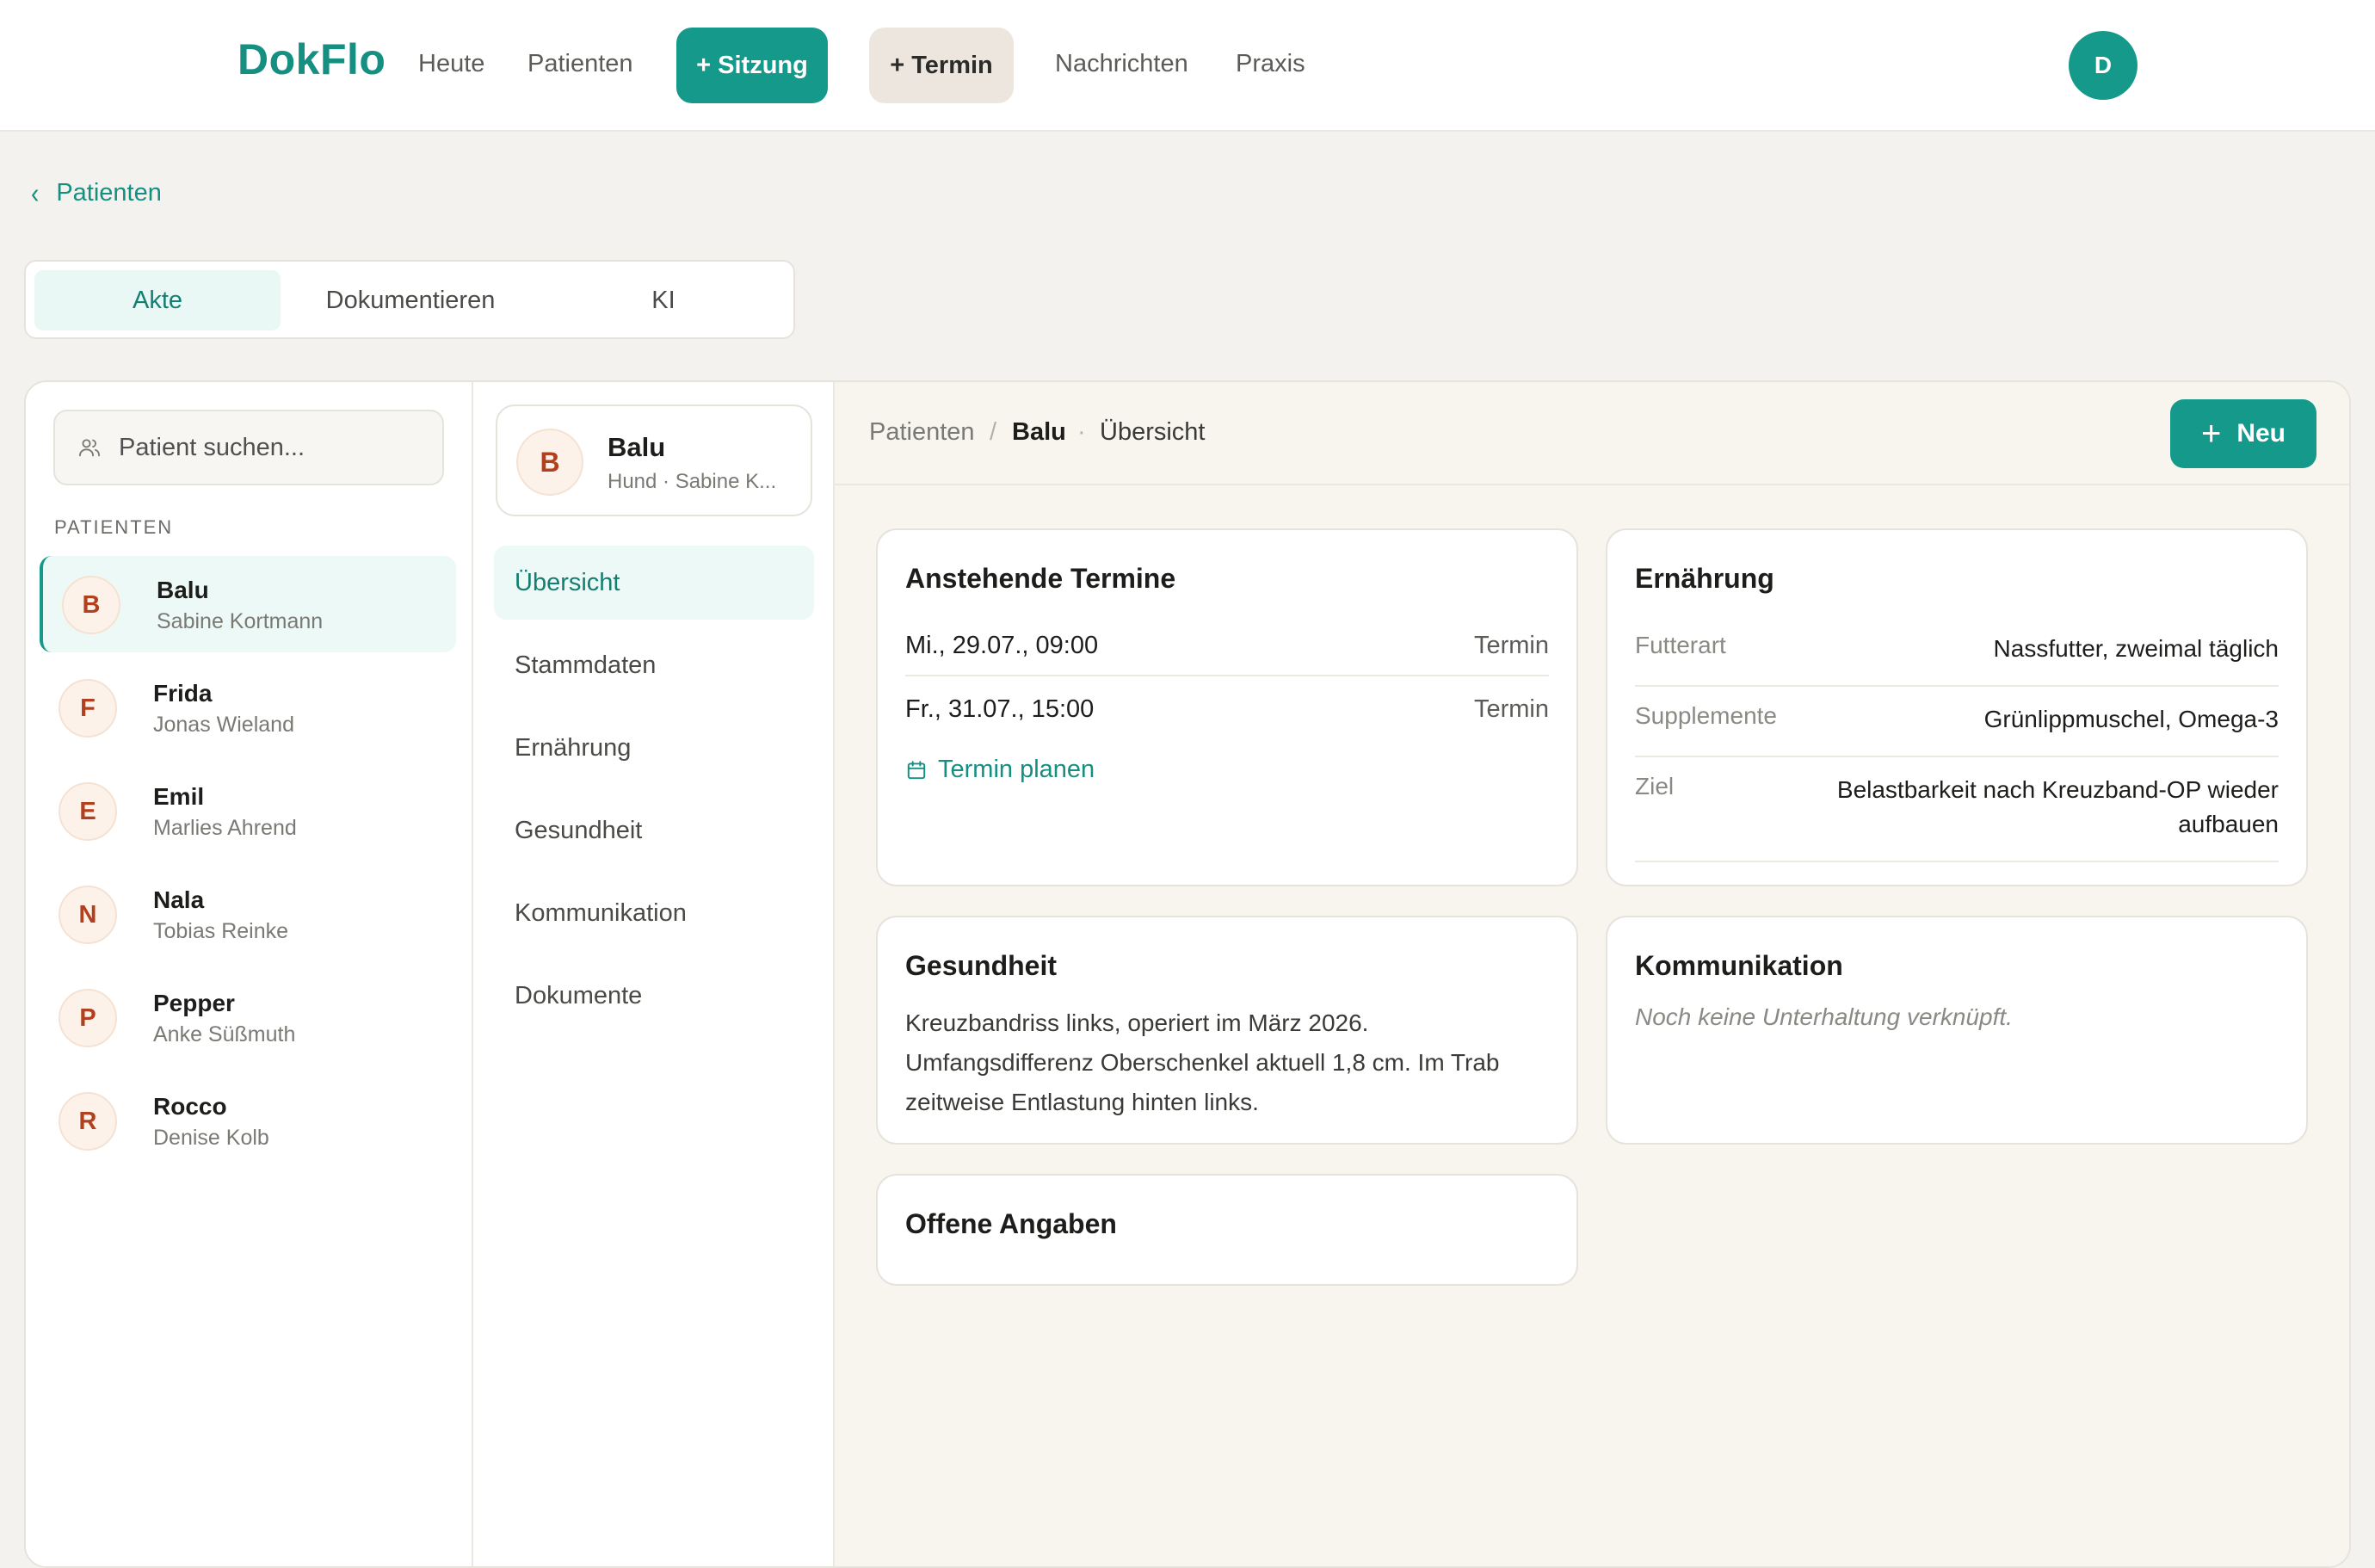 This screenshot has height=1568, width=2375. Describe the element at coordinates (89, 448) in the screenshot. I see `users-icon` at that location.